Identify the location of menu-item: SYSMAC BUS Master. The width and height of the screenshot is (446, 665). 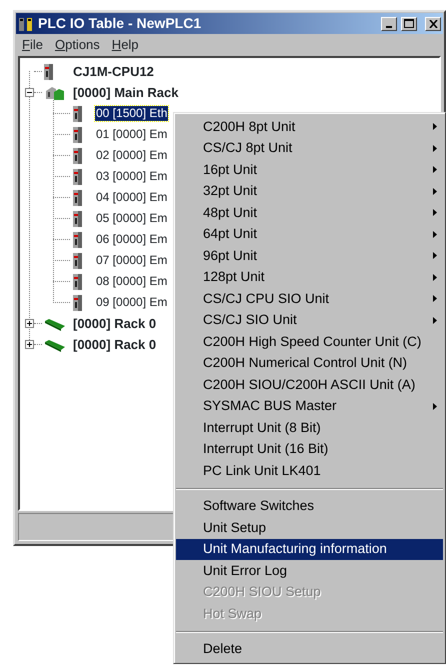
(309, 406).